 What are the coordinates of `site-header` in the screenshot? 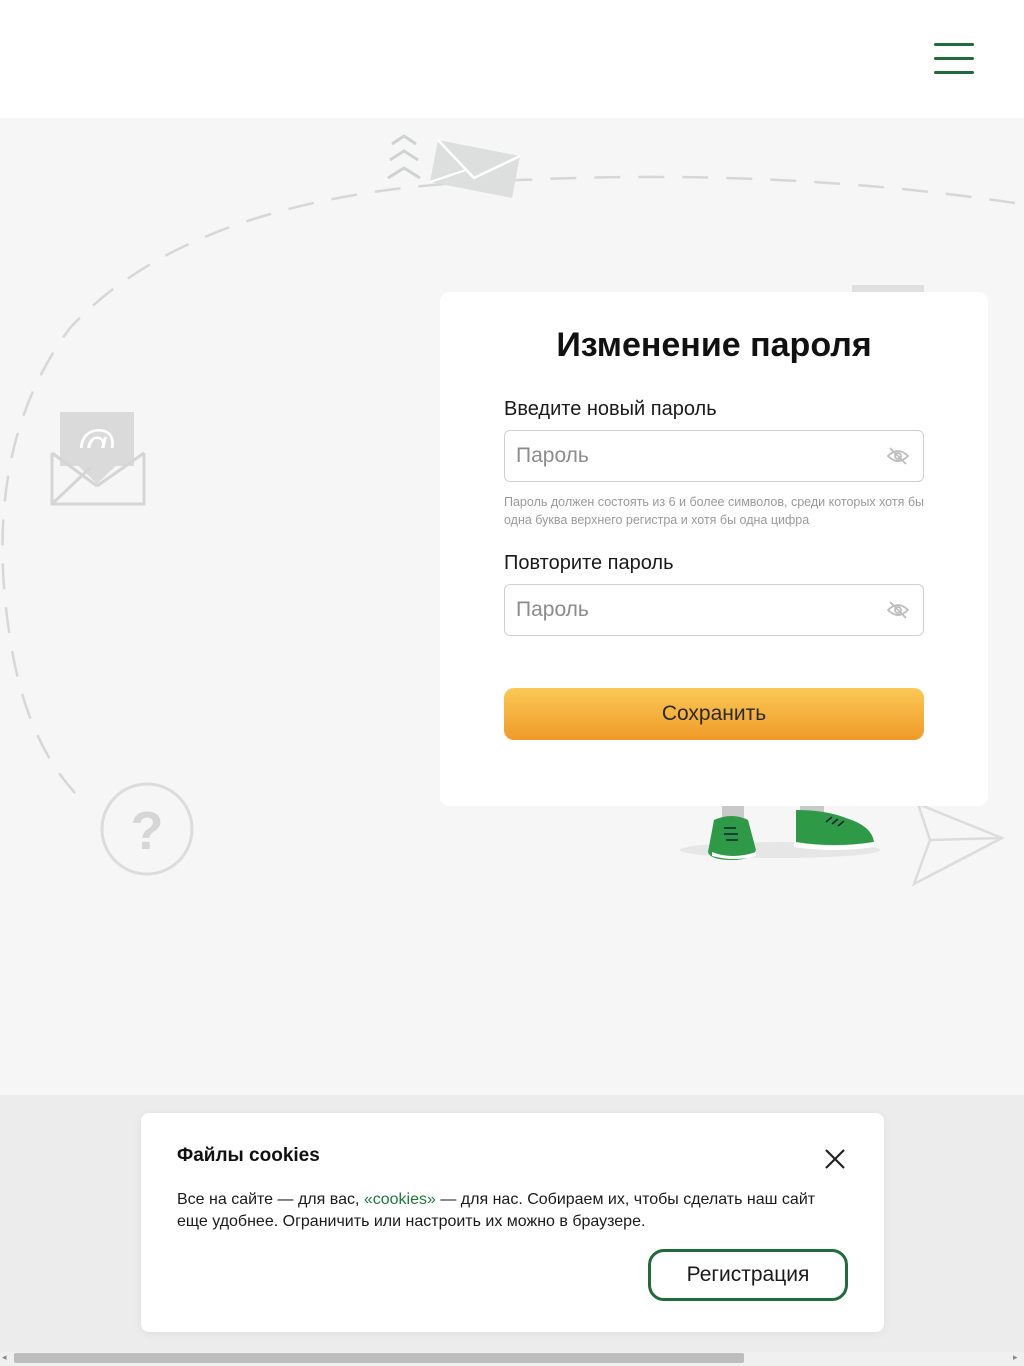 It's located at (512, 59).